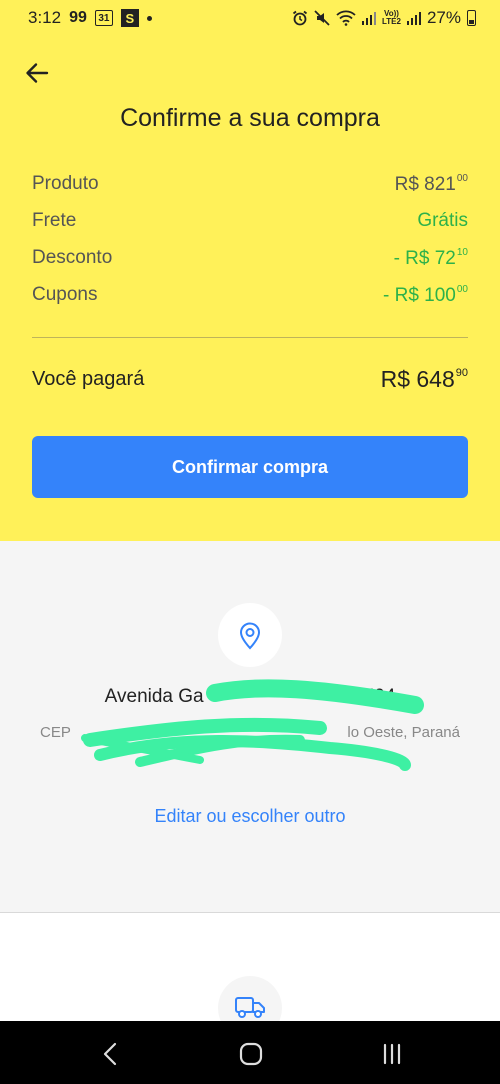 The height and width of the screenshot is (1084, 500). Describe the element at coordinates (149, 18) in the screenshot. I see `more-notifications-dot-icon` at that location.